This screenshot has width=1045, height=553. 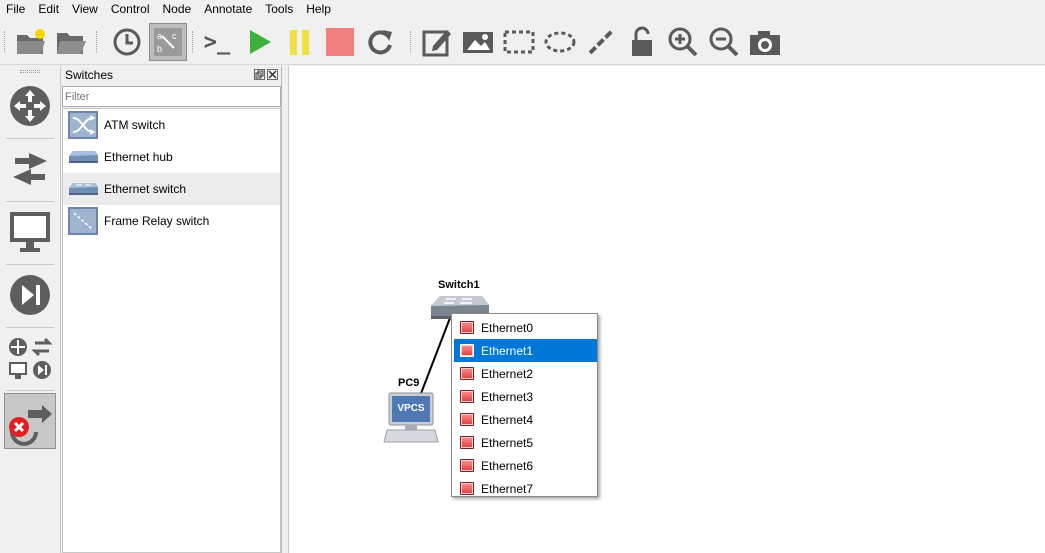 I want to click on vpcs-computer-icon, so click(x=411, y=417).